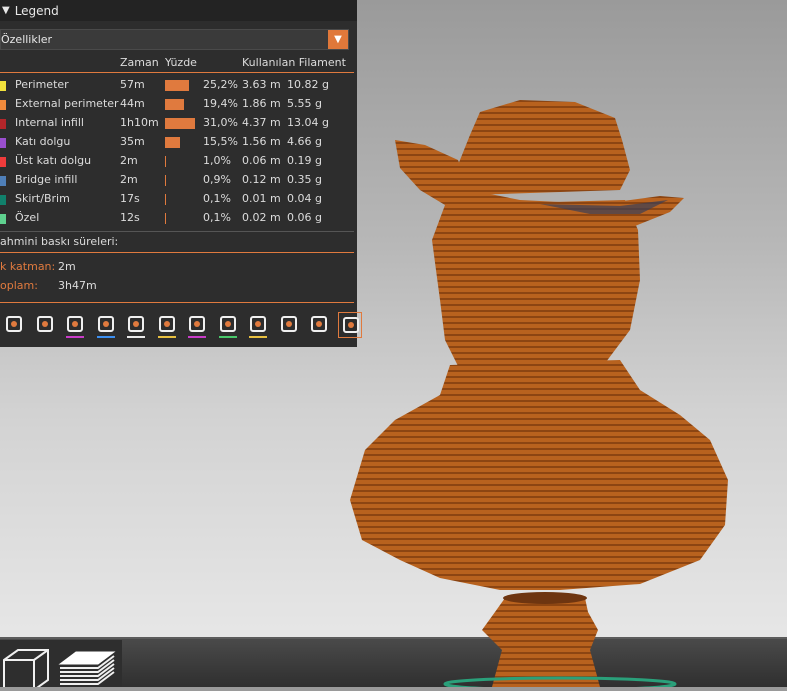 This screenshot has width=787, height=691. I want to click on legend-row: External perimeter 44m 19,4% 1.86 m 5.55 g, so click(178, 104).